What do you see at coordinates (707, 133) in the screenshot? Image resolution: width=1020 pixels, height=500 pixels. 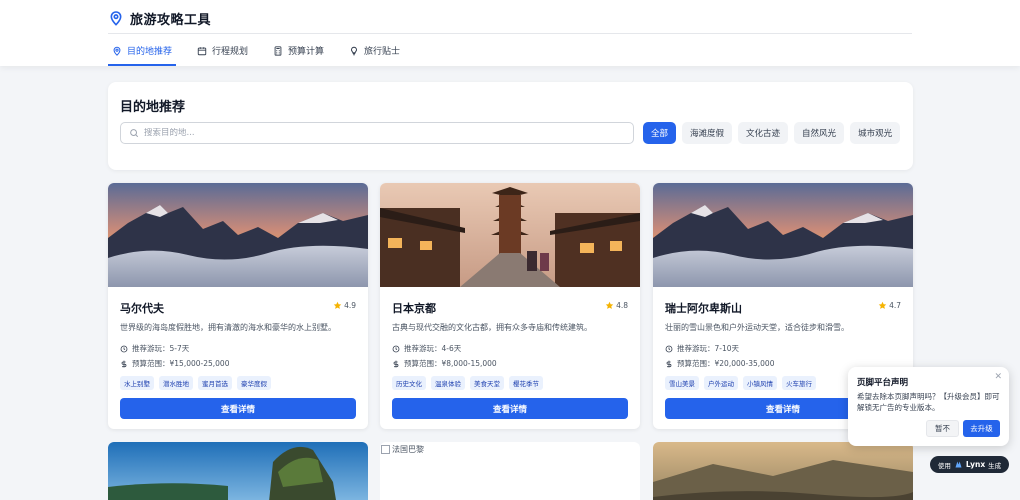 I see `filter-beach-button: 海滩度假` at bounding box center [707, 133].